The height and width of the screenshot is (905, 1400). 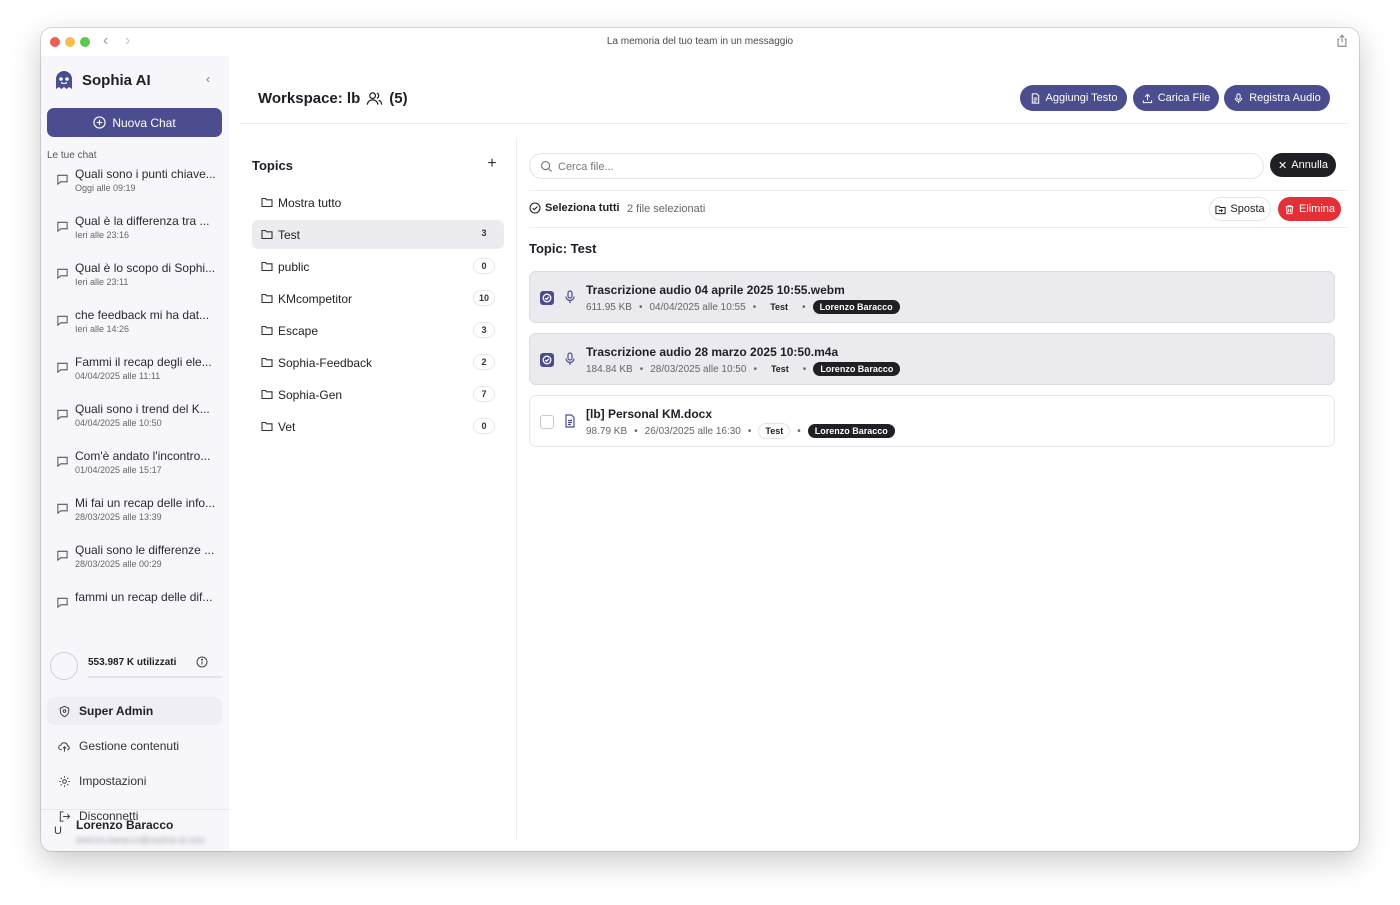 What do you see at coordinates (325, 363) in the screenshot?
I see `topic-name: Sophia-Feedback` at bounding box center [325, 363].